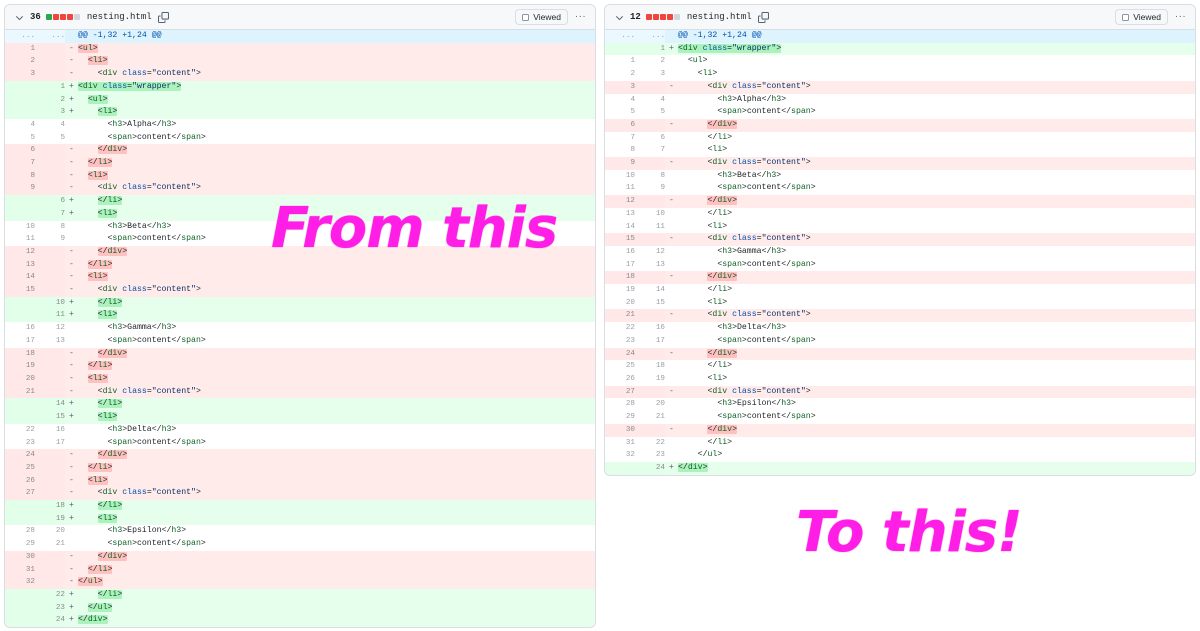 The height and width of the screenshot is (631, 1200). I want to click on diff-row-del: 27 - <div class="content">, so click(300, 494).